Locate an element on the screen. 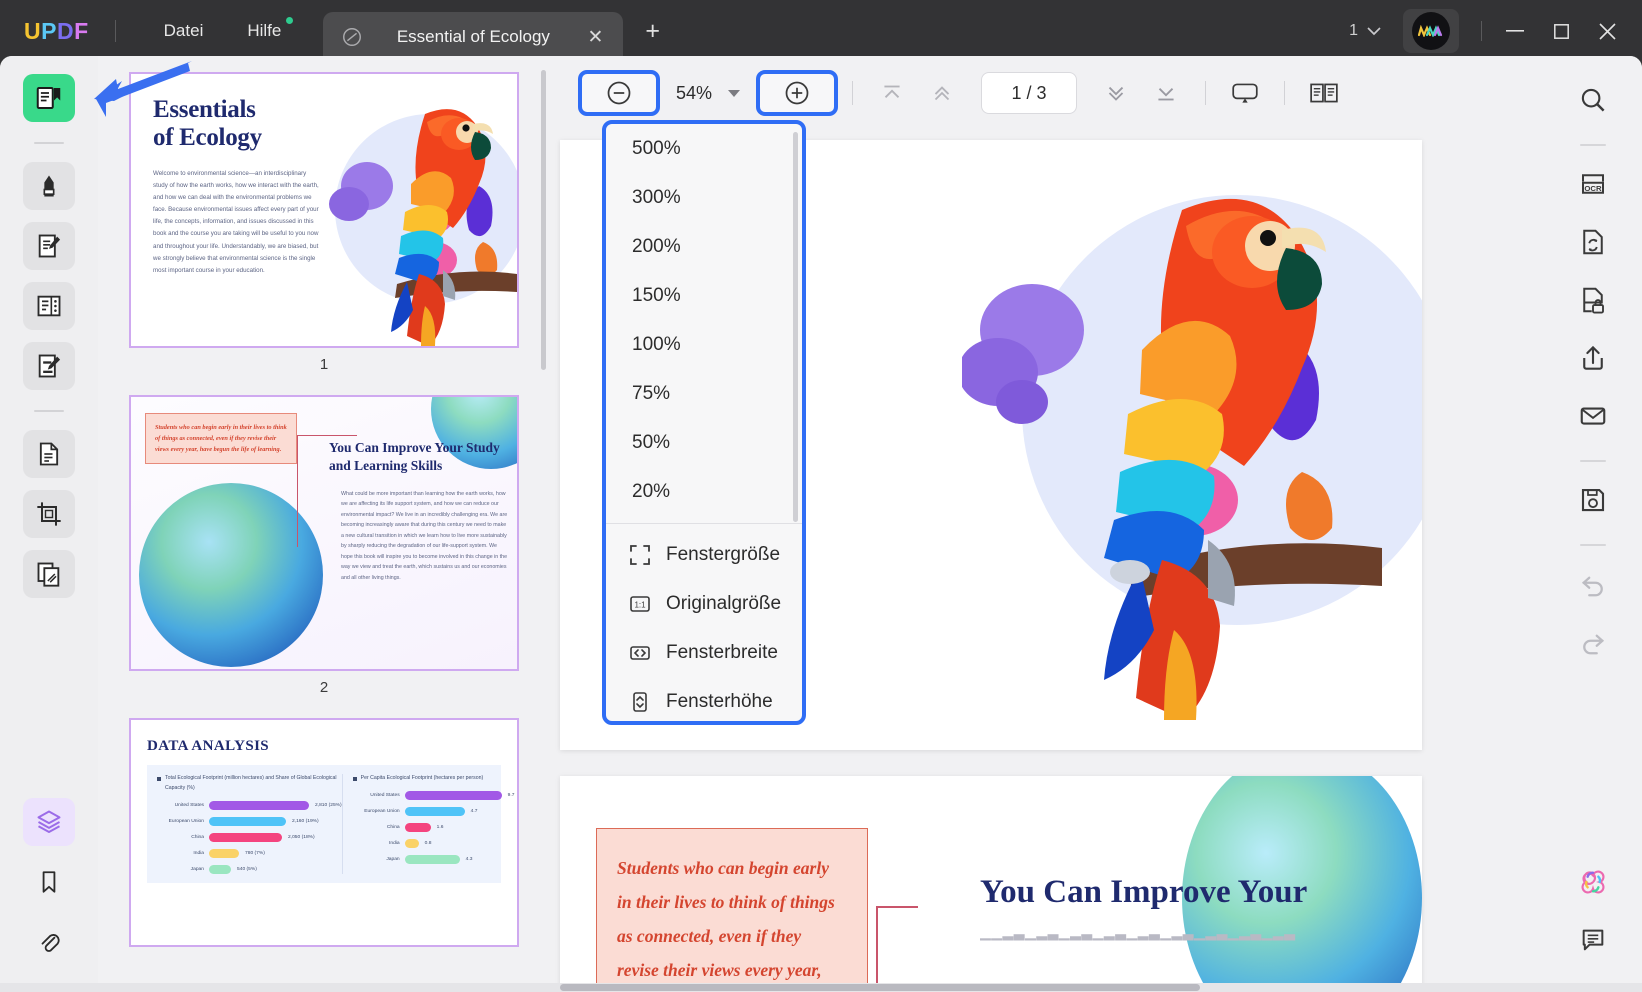 The height and width of the screenshot is (992, 1642). compare-pages-icon is located at coordinates (48, 574).